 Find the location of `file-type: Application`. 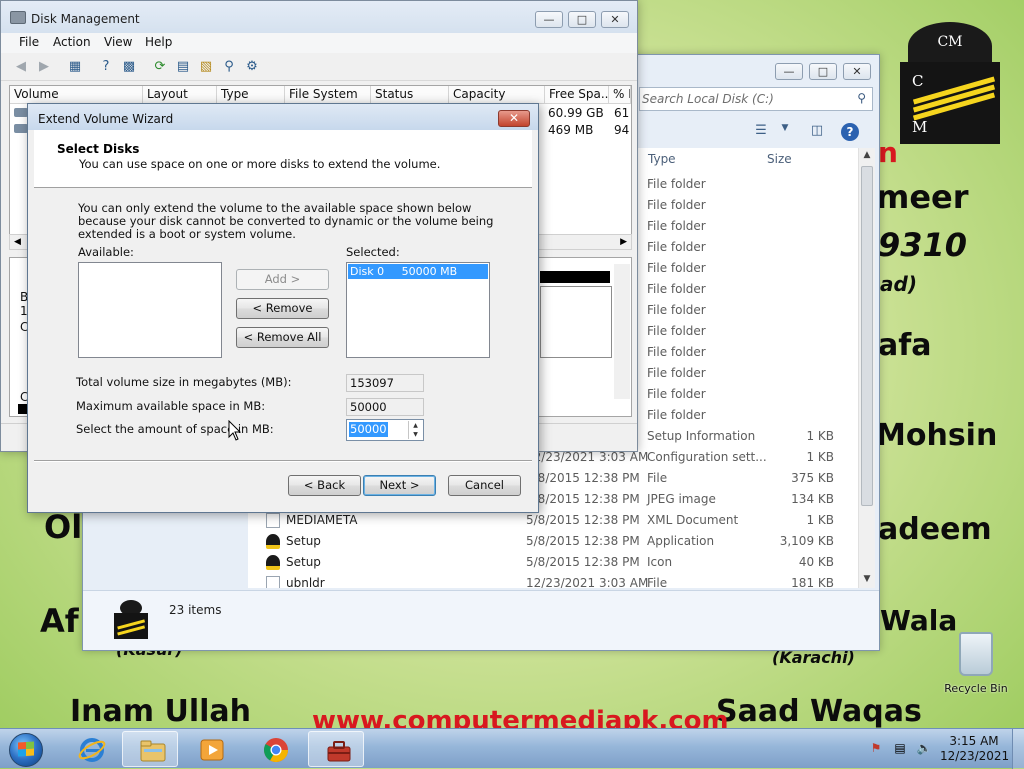

file-type: Application is located at coordinates (681, 541).